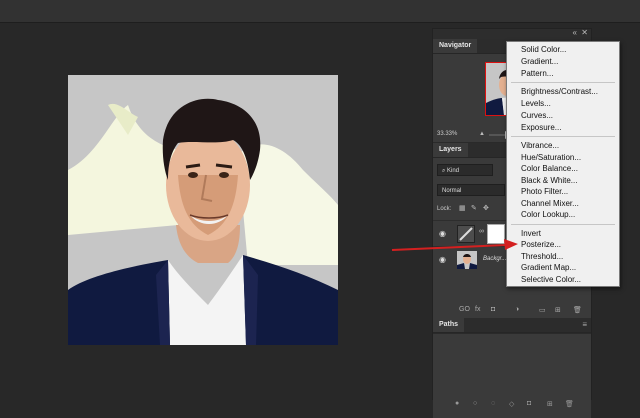  I want to click on link-layers-icon: GO, so click(464, 309).